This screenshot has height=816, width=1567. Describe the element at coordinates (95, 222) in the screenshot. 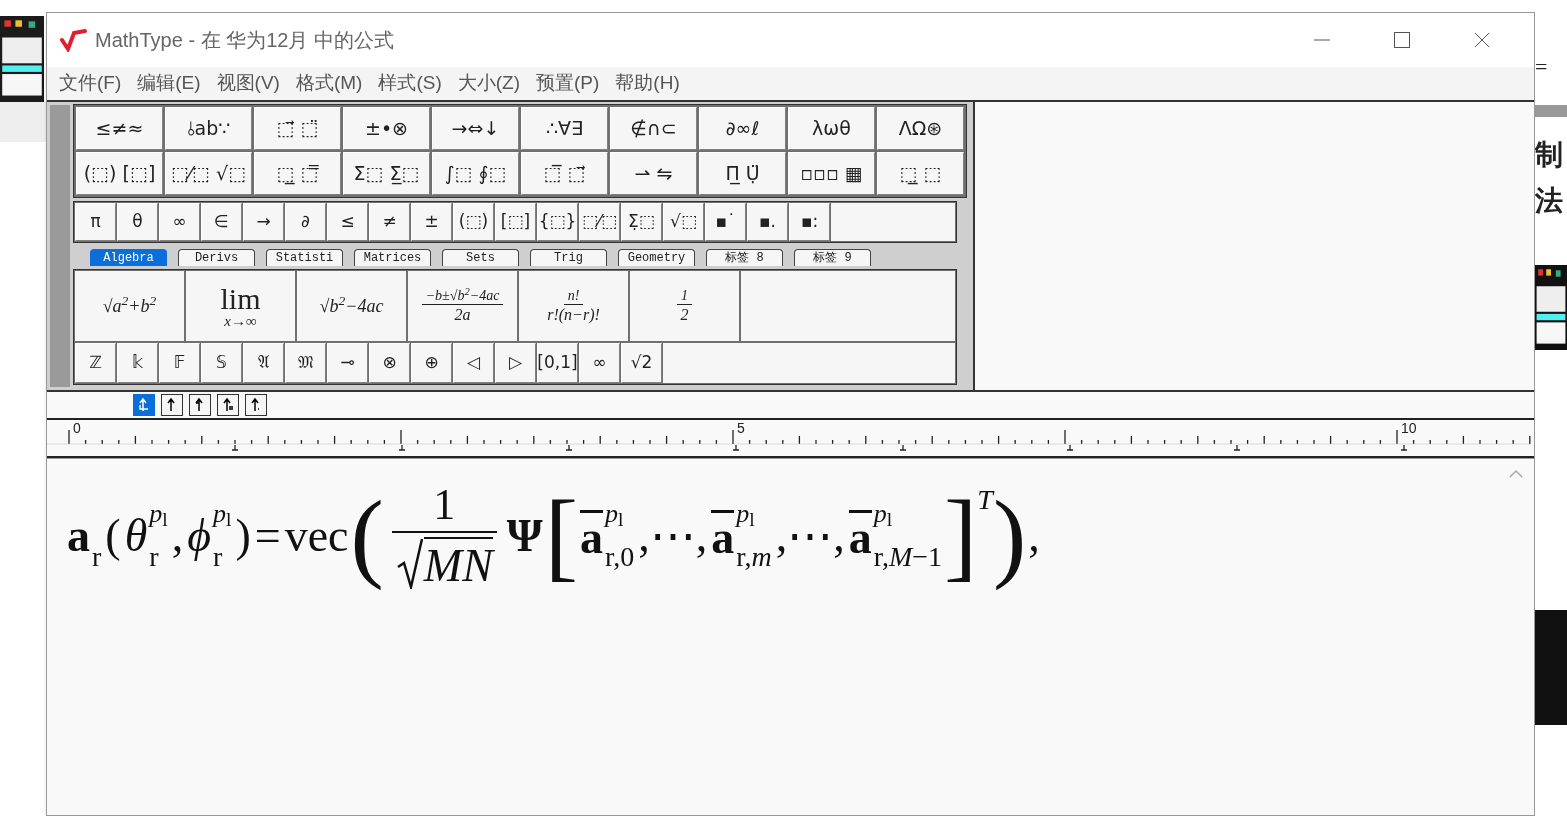

I see `palette-button: π` at that location.